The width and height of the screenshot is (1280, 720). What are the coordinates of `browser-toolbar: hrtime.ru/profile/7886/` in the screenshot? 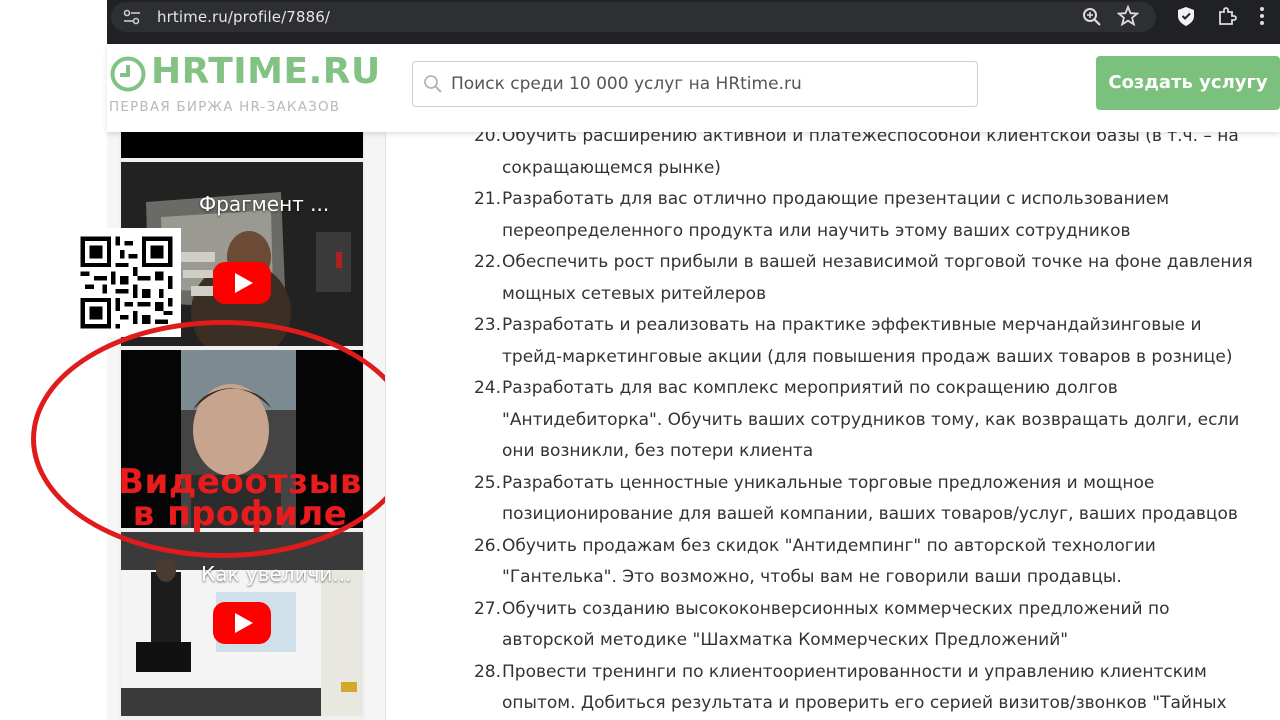 It's located at (693, 22).